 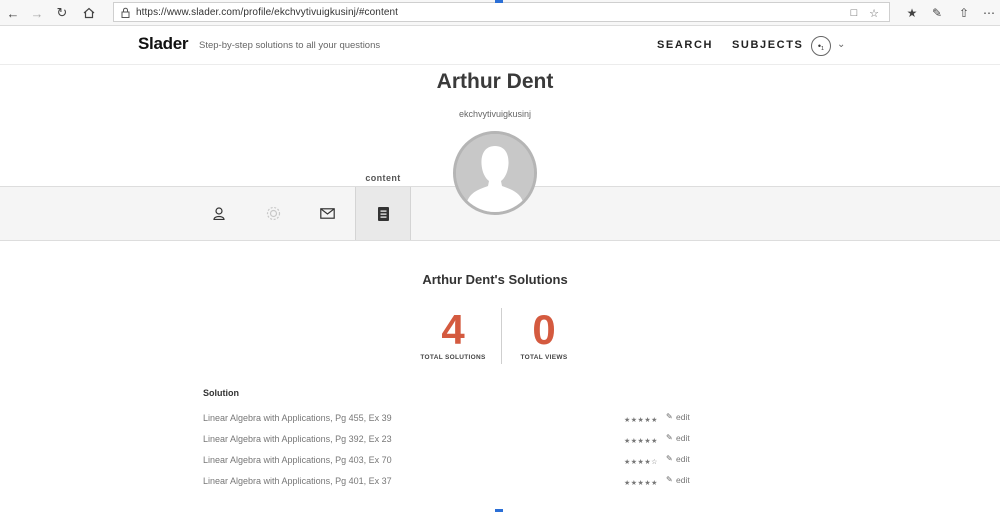 I want to click on total-views-label: TOTAL VIEWS, so click(x=544, y=357).